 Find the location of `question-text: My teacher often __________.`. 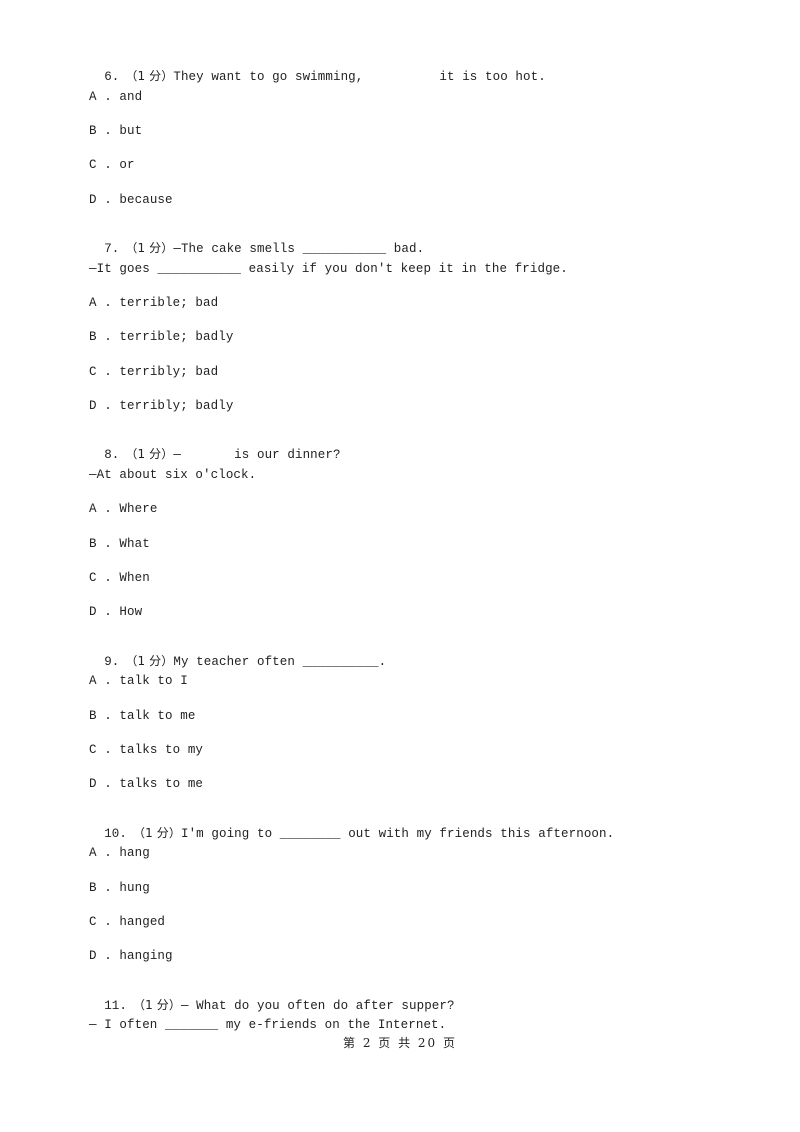

question-text: My teacher often __________. is located at coordinates (280, 662).